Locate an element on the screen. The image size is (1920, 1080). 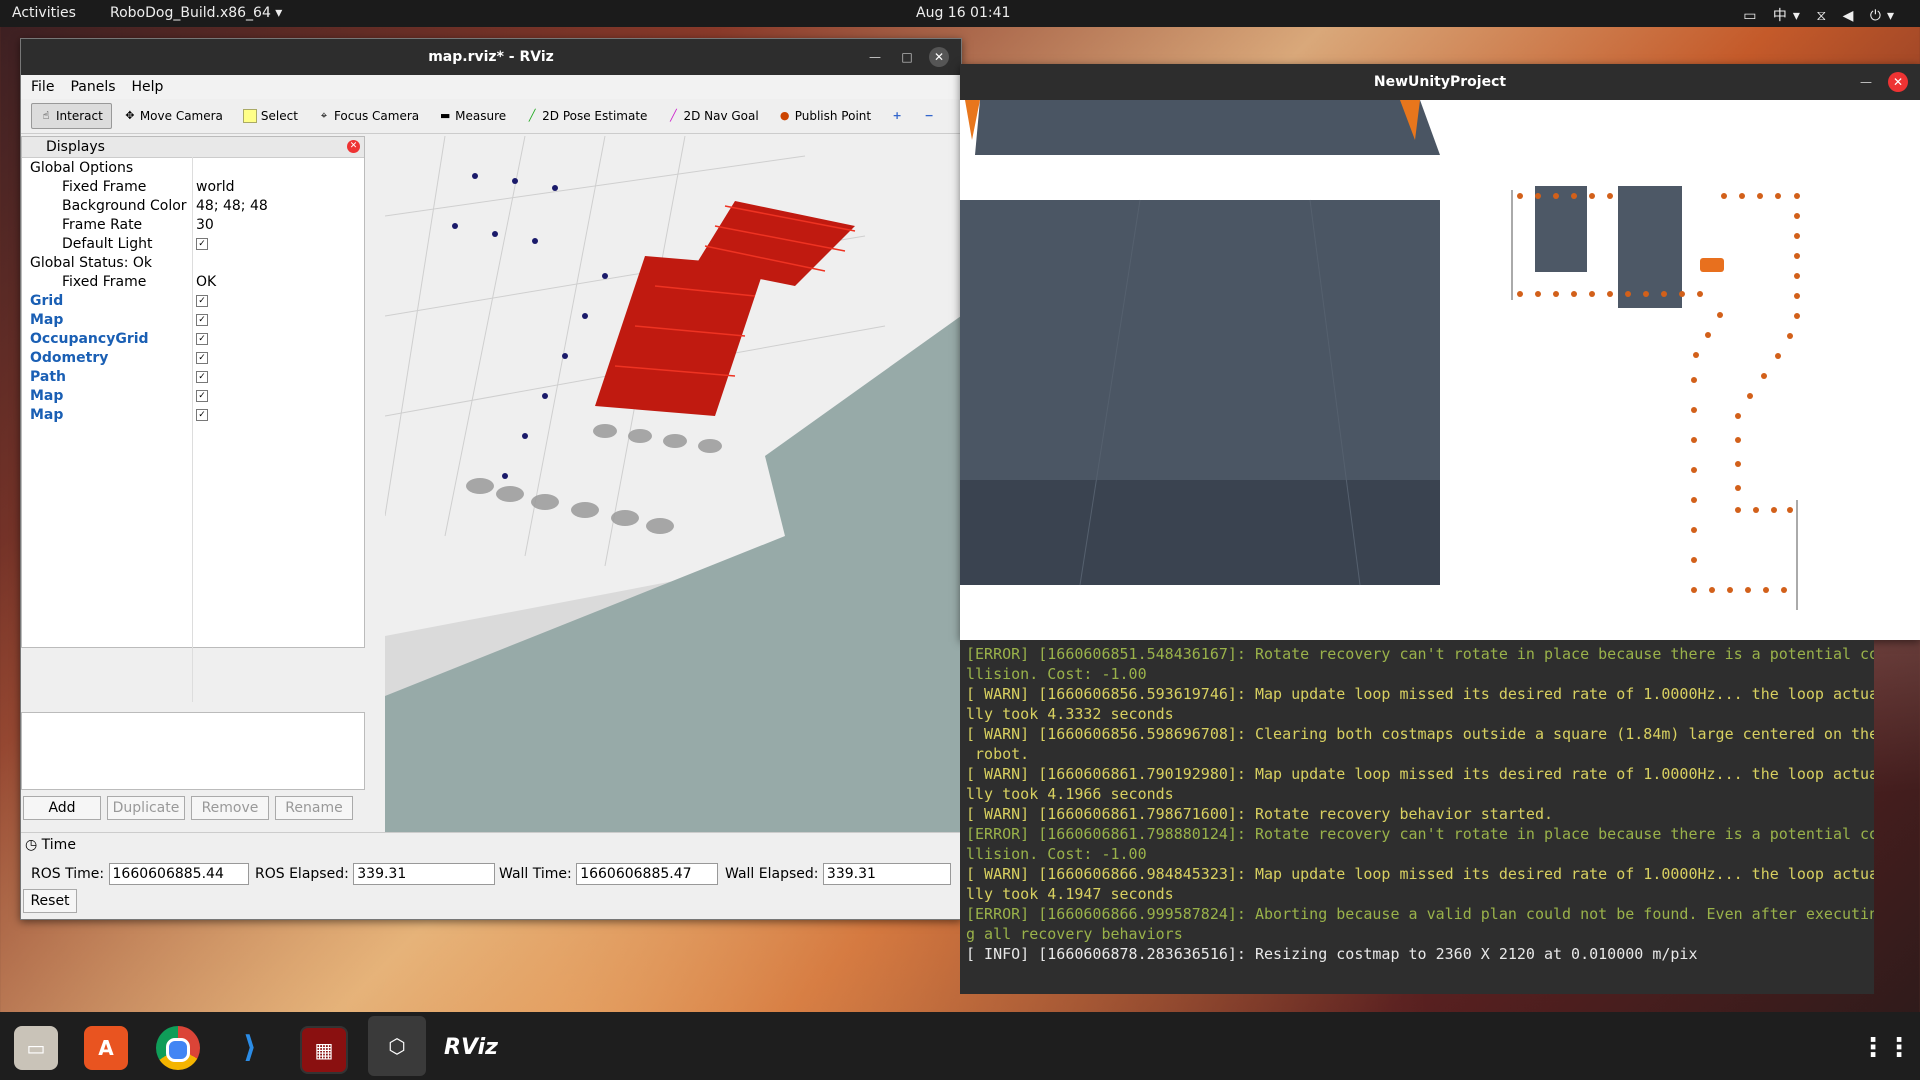
wall-elapsed-input is located at coordinates (886, 874).